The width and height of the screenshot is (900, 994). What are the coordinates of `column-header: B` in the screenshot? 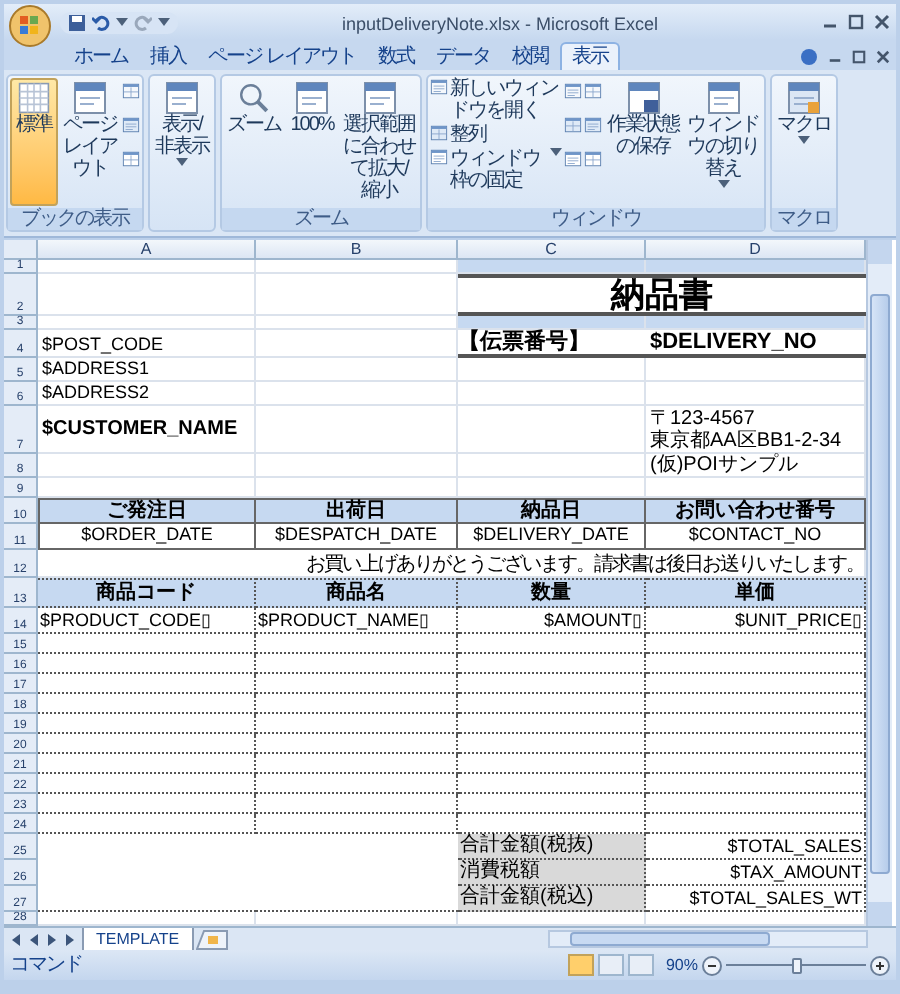 It's located at (357, 250).